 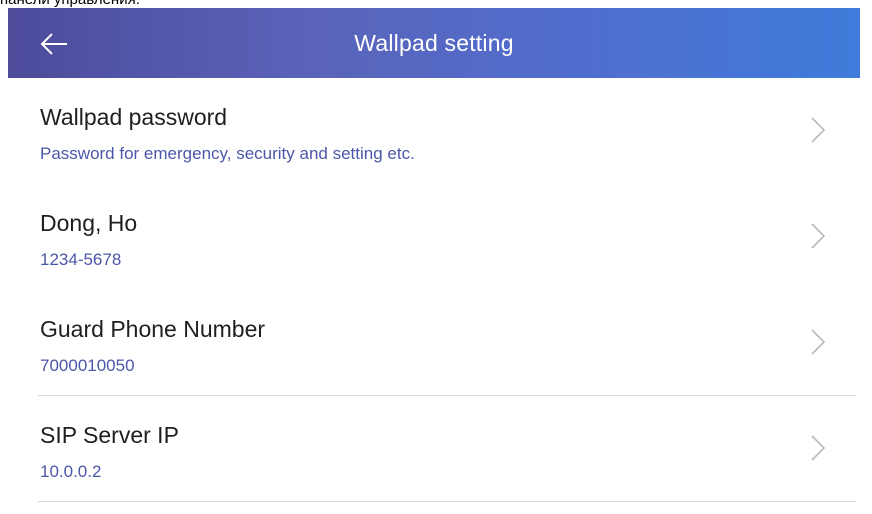 I want to click on app-header: Wallpad setting, so click(x=434, y=43).